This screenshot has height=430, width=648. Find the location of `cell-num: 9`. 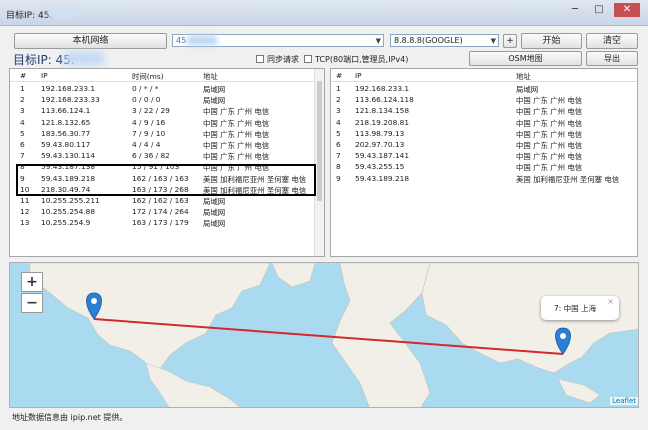

cell-num: 9 is located at coordinates (338, 178).